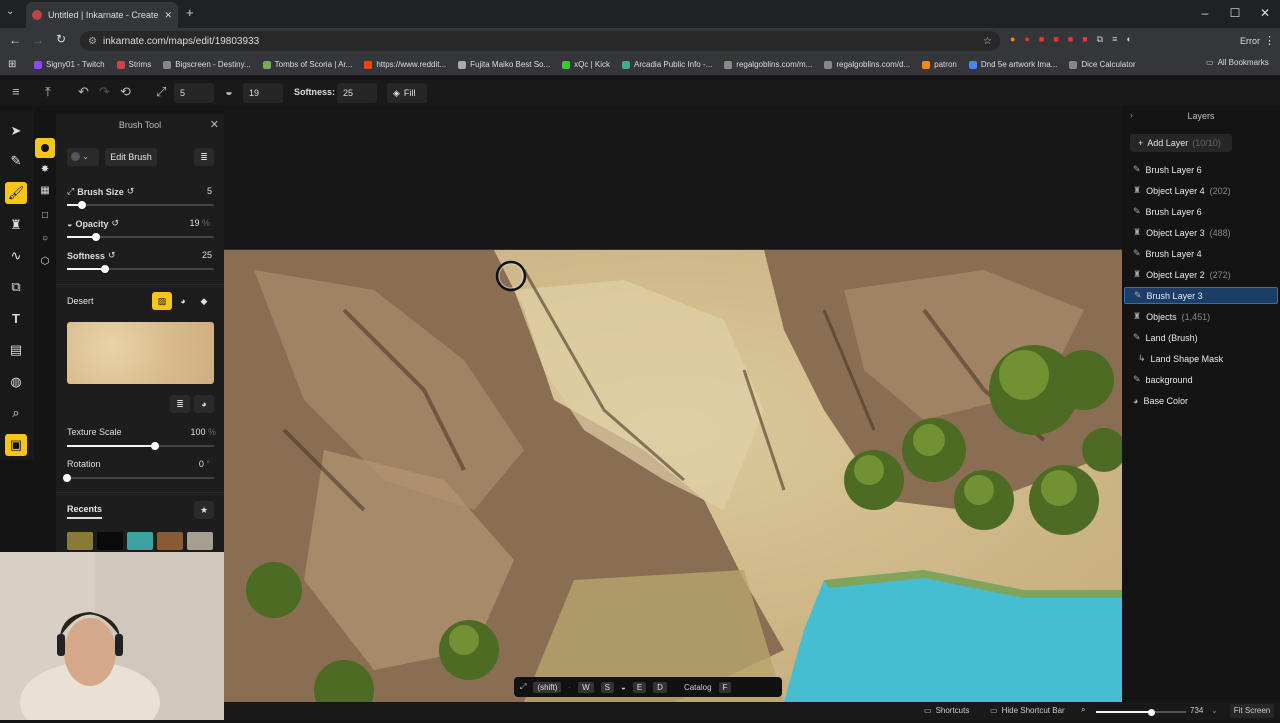 This screenshot has height=723, width=1280. Describe the element at coordinates (1201, 316) in the screenshot. I see `layer-item: ♜ Objects (1,451)` at that location.